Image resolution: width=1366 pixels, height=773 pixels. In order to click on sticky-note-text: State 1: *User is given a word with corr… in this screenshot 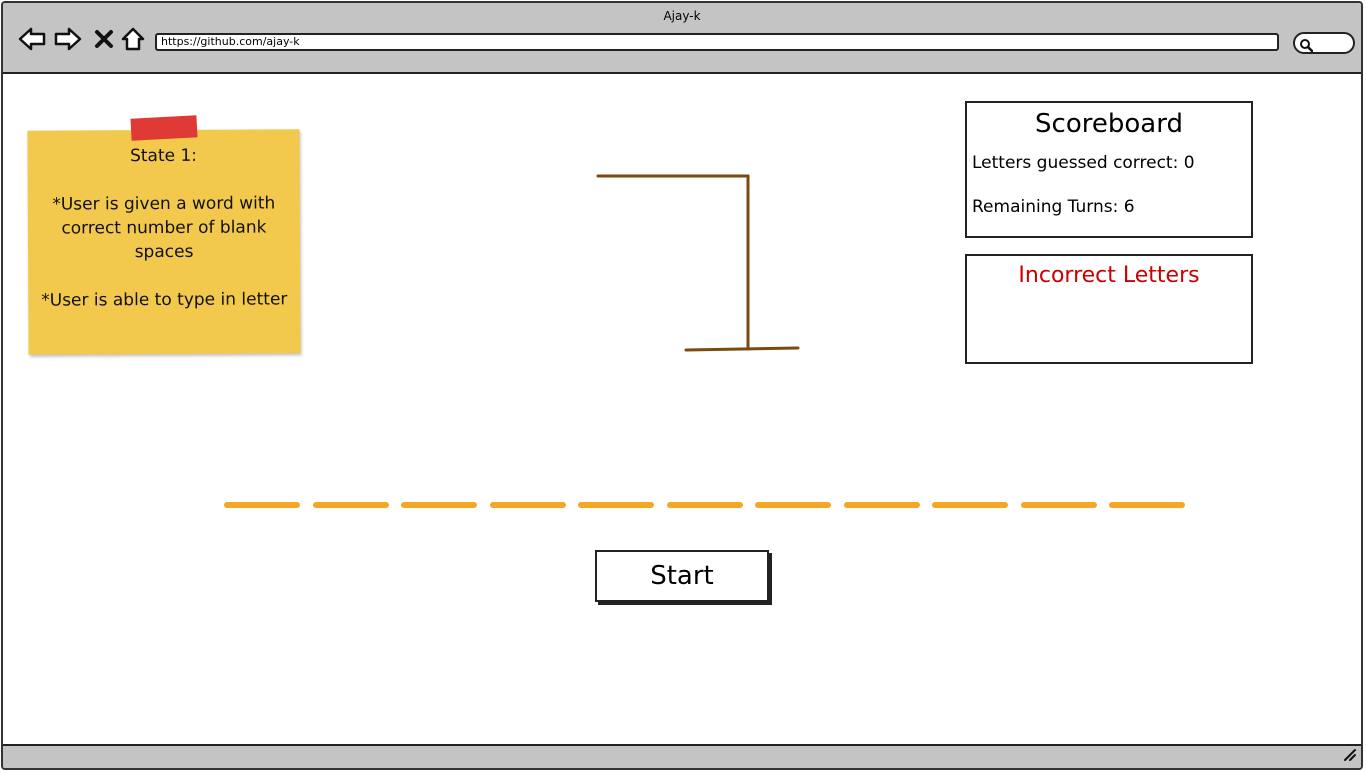, I will do `click(163, 227)`.